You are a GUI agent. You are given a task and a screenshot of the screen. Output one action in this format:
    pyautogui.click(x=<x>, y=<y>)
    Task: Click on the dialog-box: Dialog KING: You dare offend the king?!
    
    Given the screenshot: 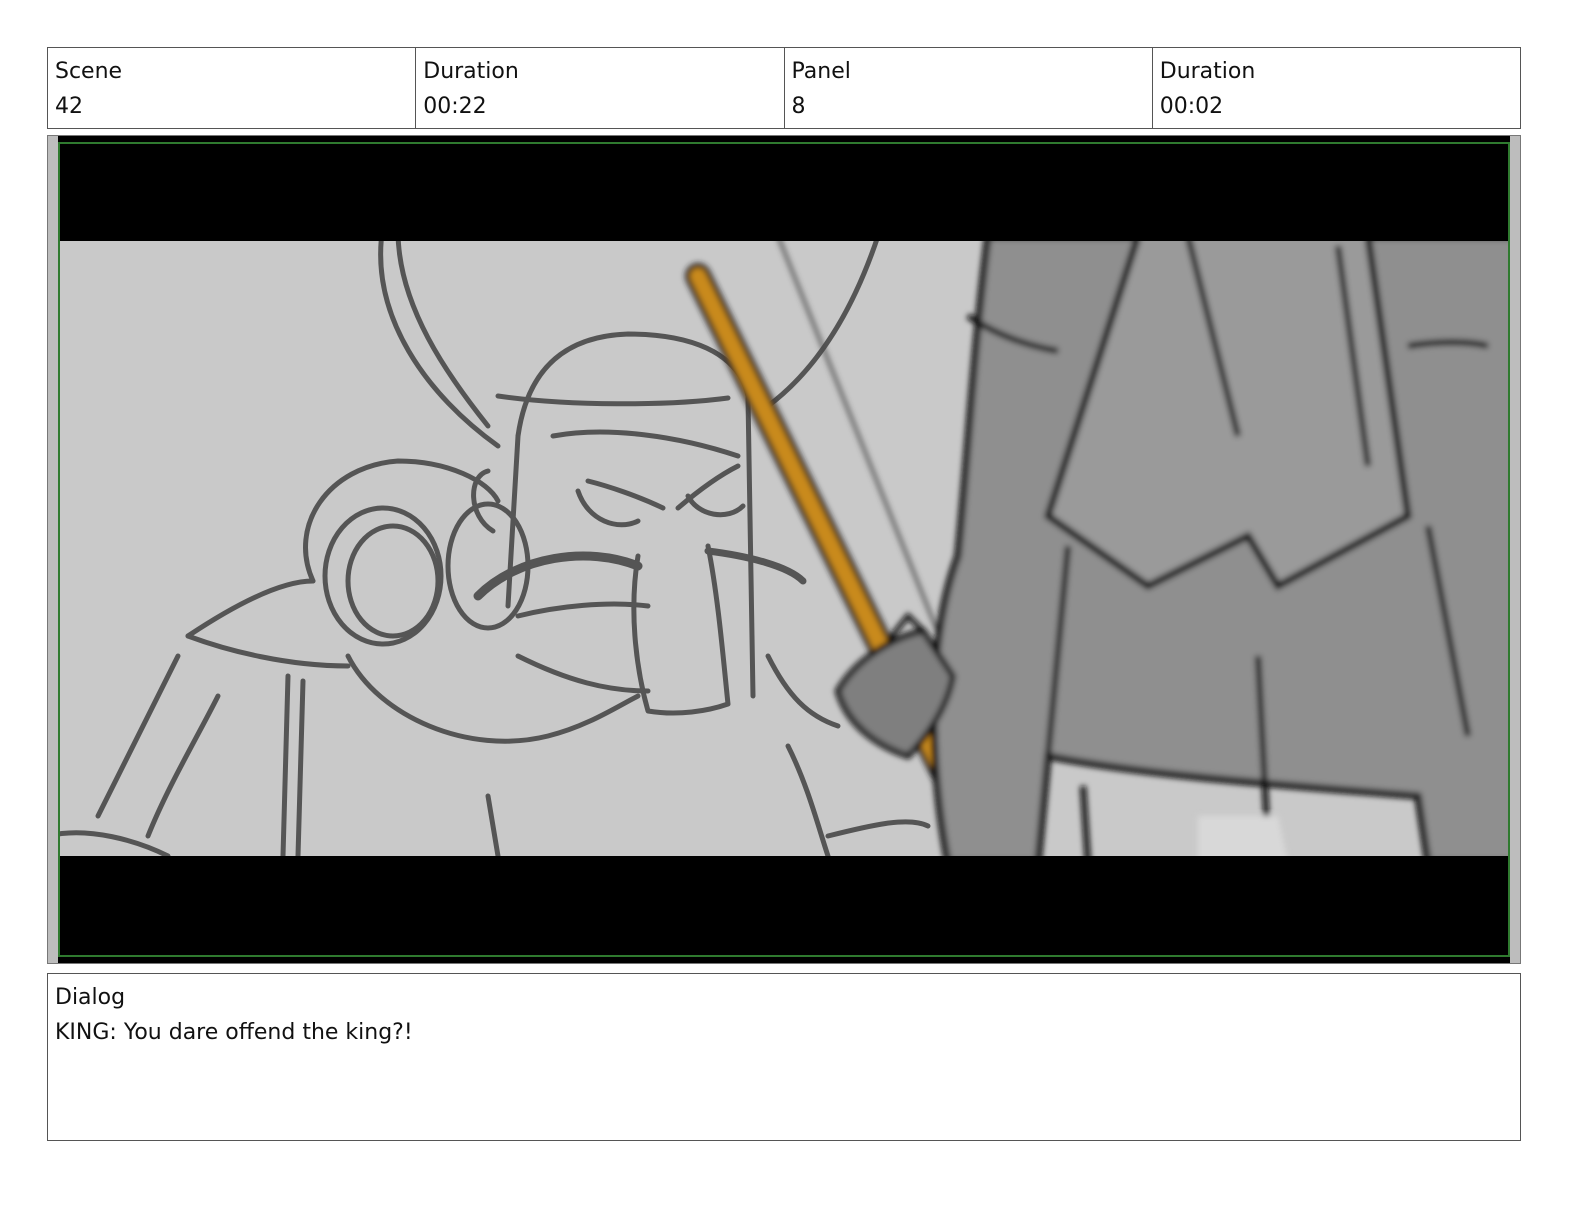 What is the action you would take?
    pyautogui.click(x=784, y=1057)
    